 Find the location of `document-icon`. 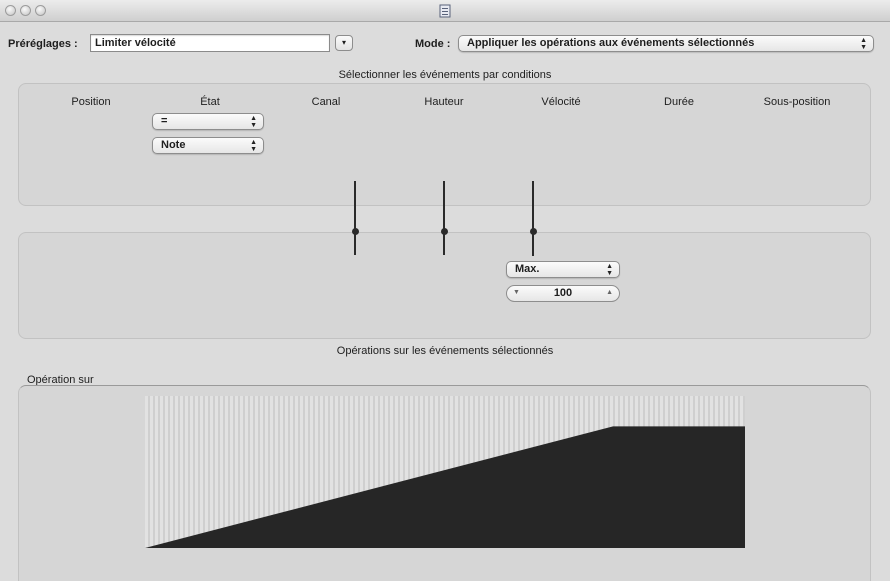

document-icon is located at coordinates (445, 11).